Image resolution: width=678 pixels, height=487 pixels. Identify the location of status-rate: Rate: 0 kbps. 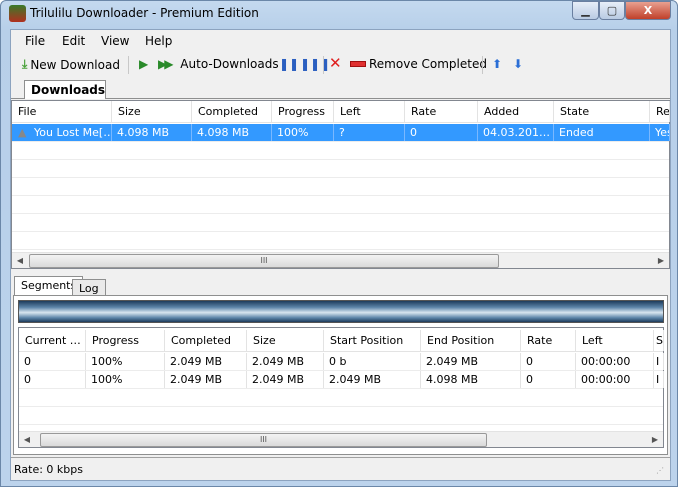
(48, 469).